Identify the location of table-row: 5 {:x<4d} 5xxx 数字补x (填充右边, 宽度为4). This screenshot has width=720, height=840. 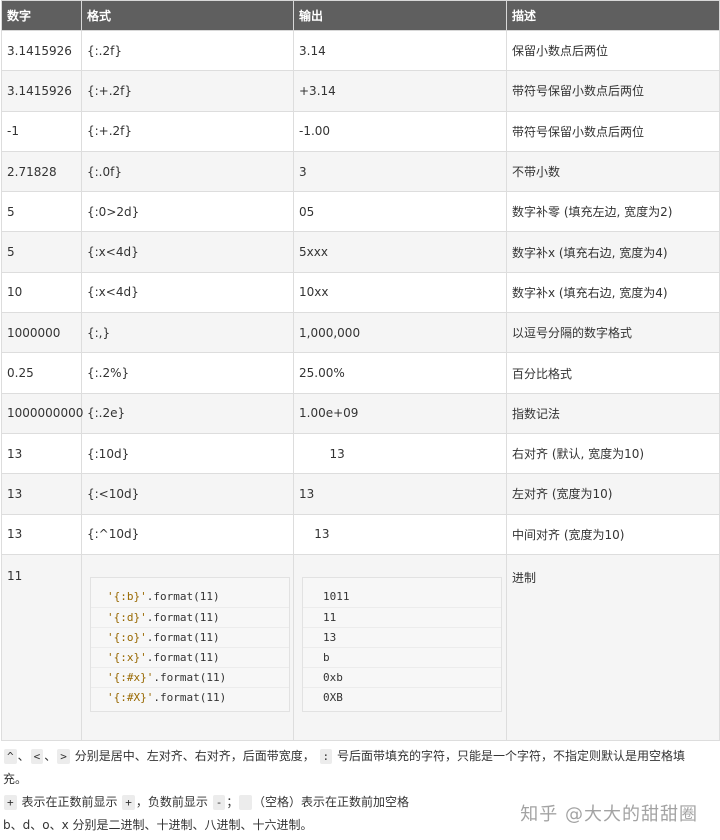
(360, 252).